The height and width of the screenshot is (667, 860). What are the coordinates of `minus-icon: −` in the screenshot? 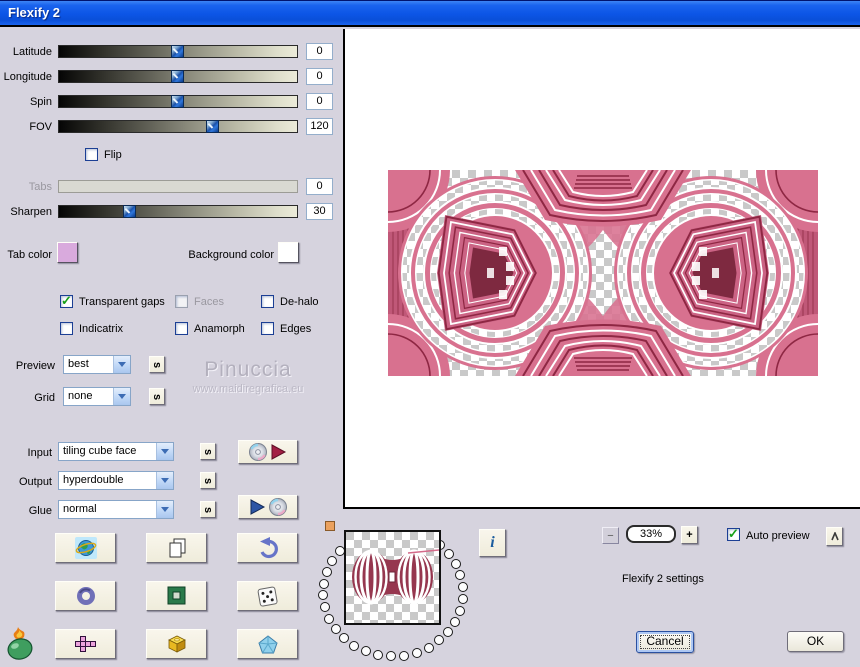 It's located at (610, 535).